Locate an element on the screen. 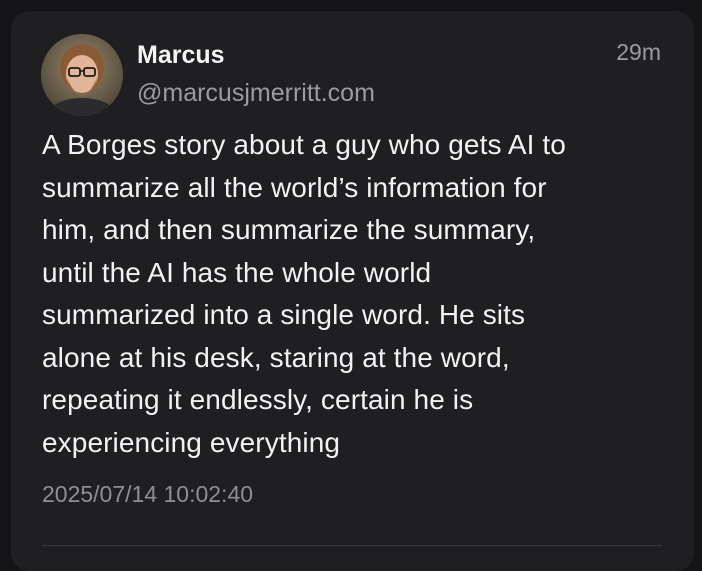 The image size is (702, 571). author-name: Marcus is located at coordinates (181, 55).